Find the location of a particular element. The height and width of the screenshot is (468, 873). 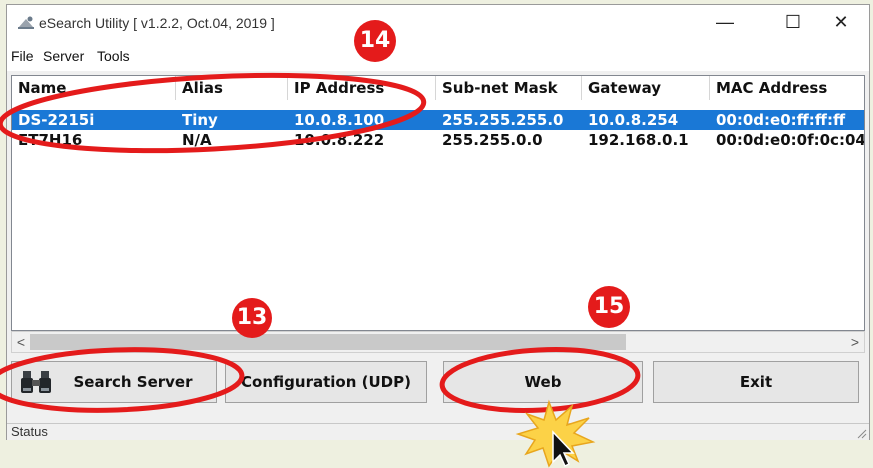

column-header-ip: IP Address is located at coordinates (362, 88).